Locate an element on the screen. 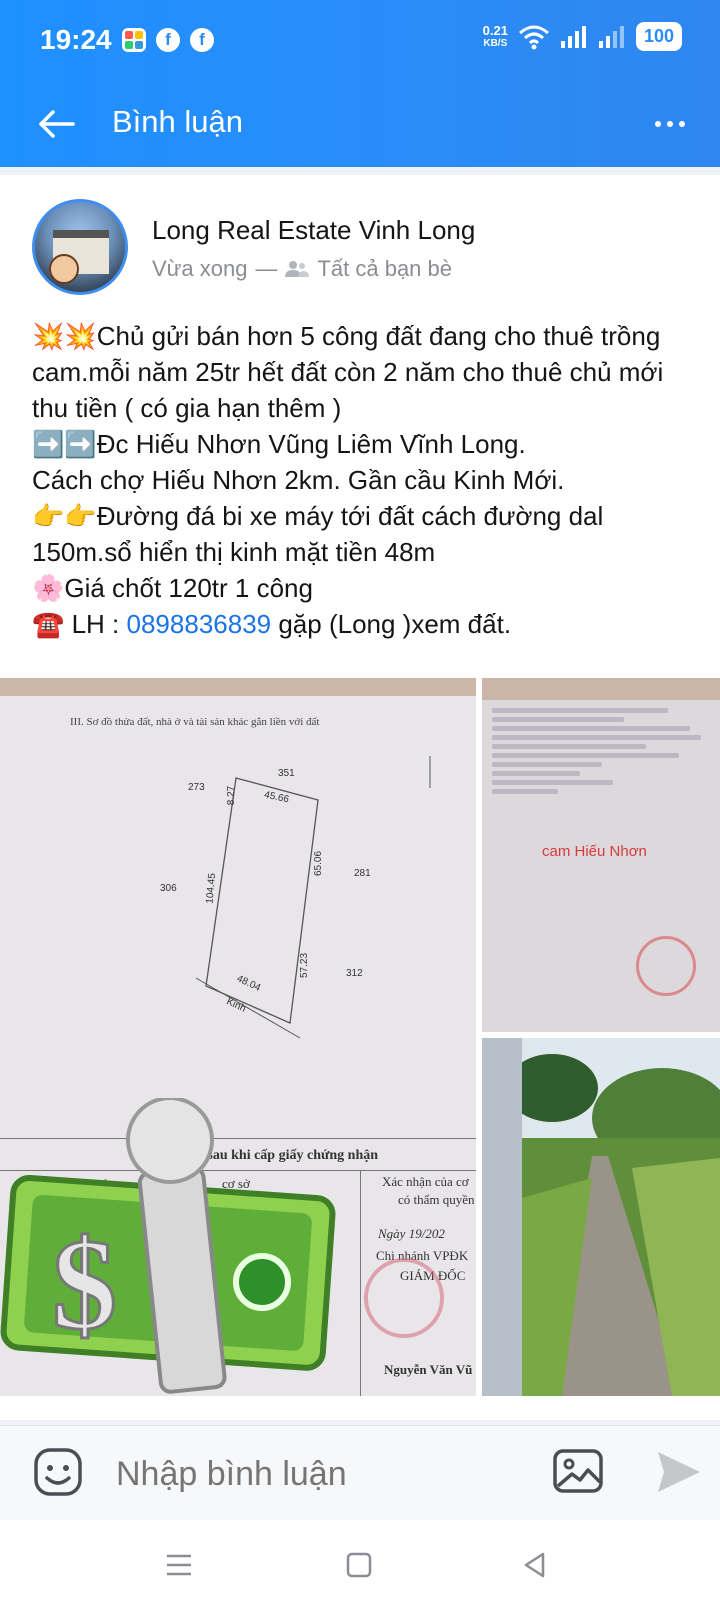  notification-icons: f f is located at coordinates (168, 40).